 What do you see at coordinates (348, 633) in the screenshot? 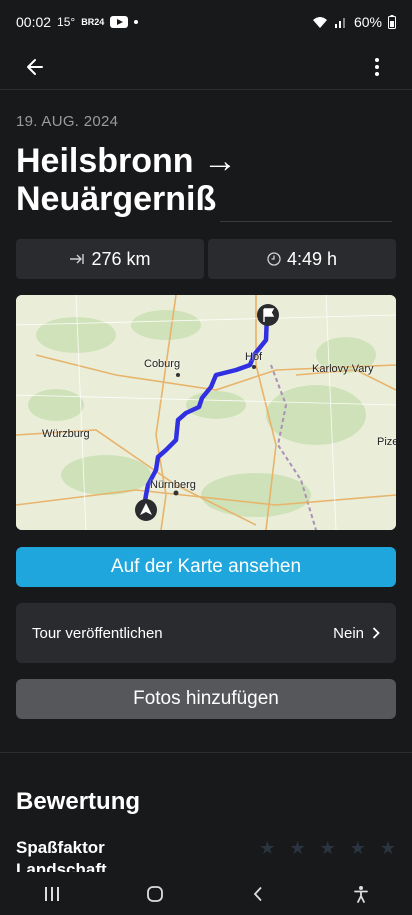
I see `publish-value-text: Nein` at bounding box center [348, 633].